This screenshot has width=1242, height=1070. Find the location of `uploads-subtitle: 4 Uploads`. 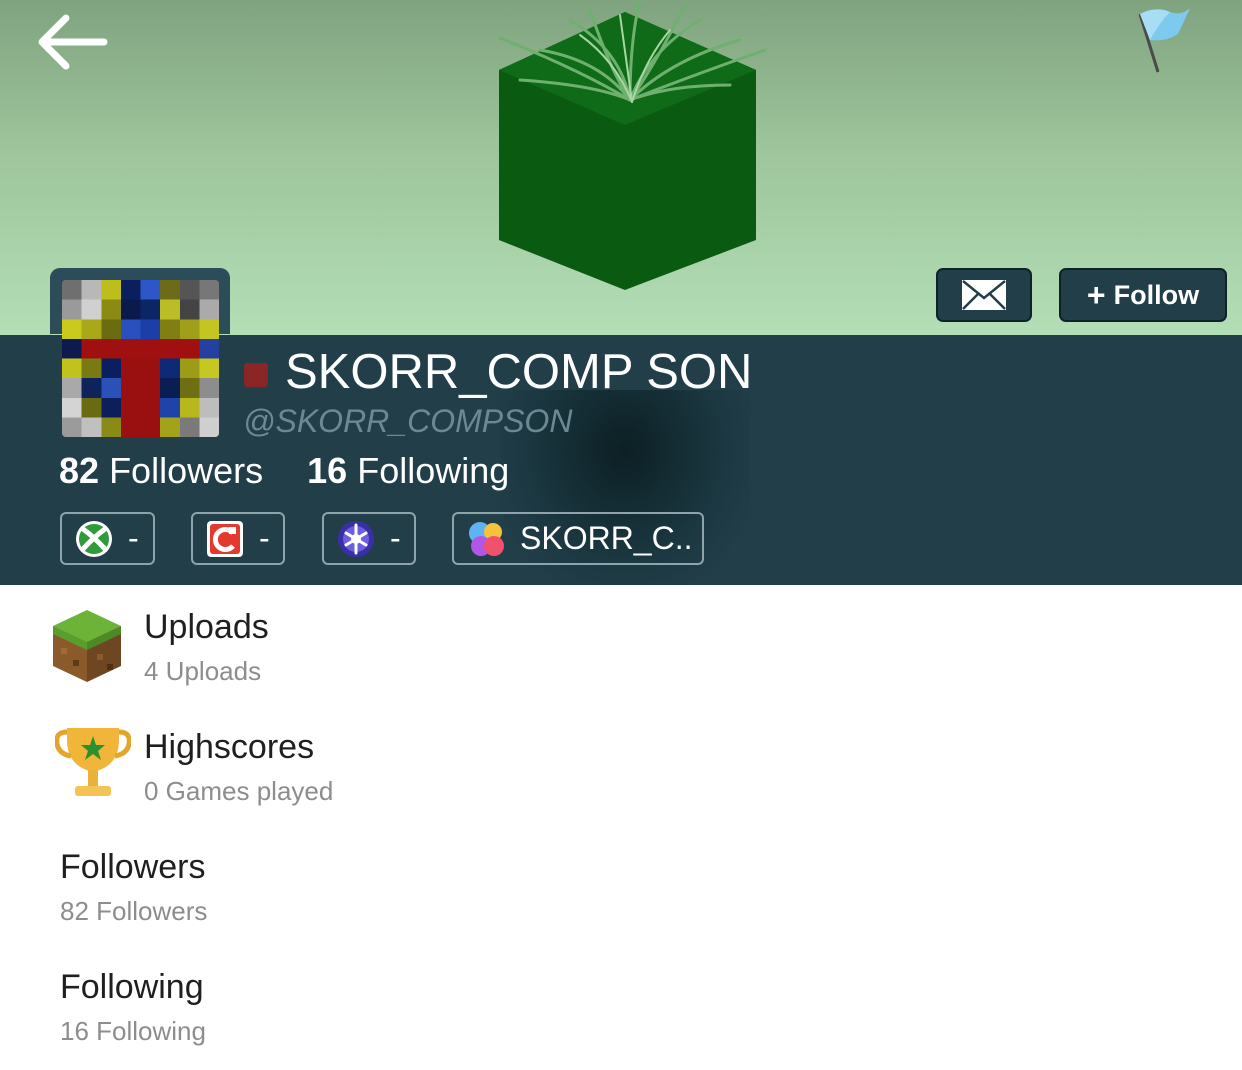

uploads-subtitle: 4 Uploads is located at coordinates (203, 671).